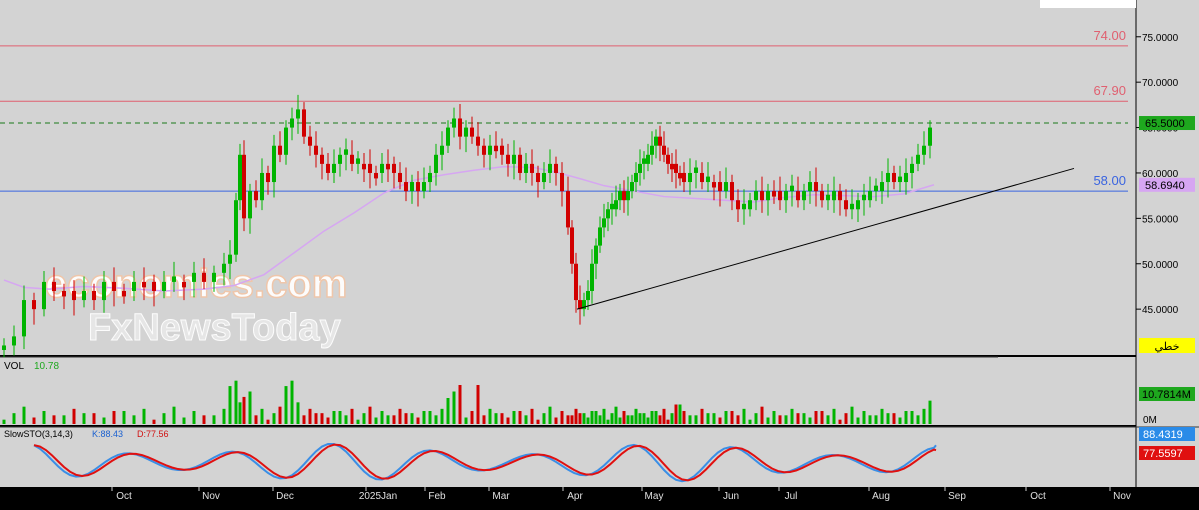  What do you see at coordinates (1165, 124) in the screenshot?
I see `last-price-value: 65.5000` at bounding box center [1165, 124].